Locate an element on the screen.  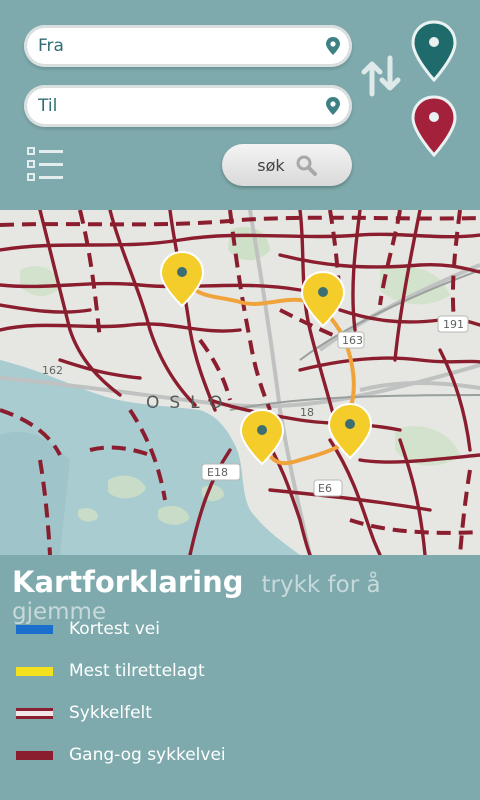
search-button: søk is located at coordinates (287, 165).